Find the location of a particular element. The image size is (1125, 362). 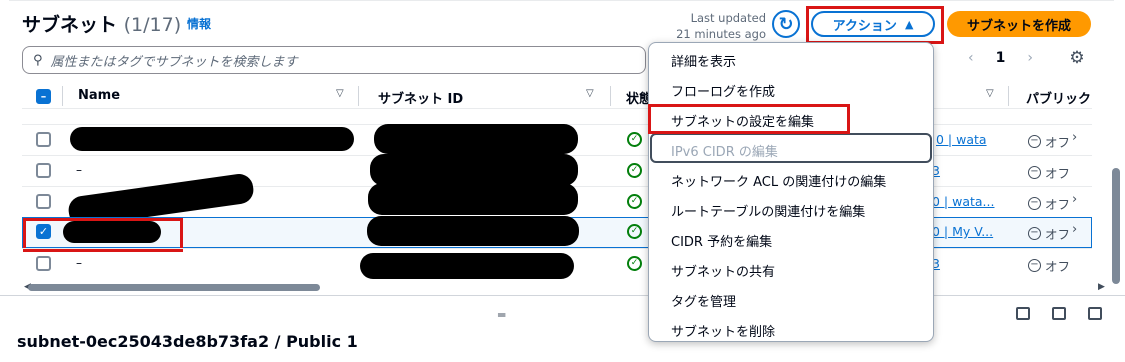

select-all-checkbox: – is located at coordinates (43, 96).